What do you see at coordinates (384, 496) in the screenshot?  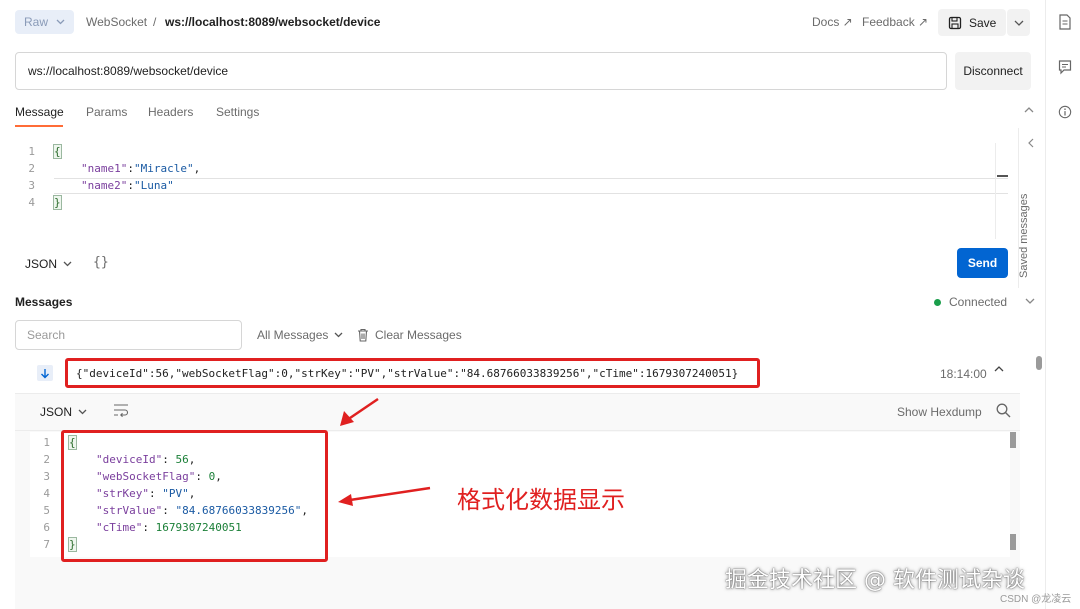 I see `annotation-arrow-left` at bounding box center [384, 496].